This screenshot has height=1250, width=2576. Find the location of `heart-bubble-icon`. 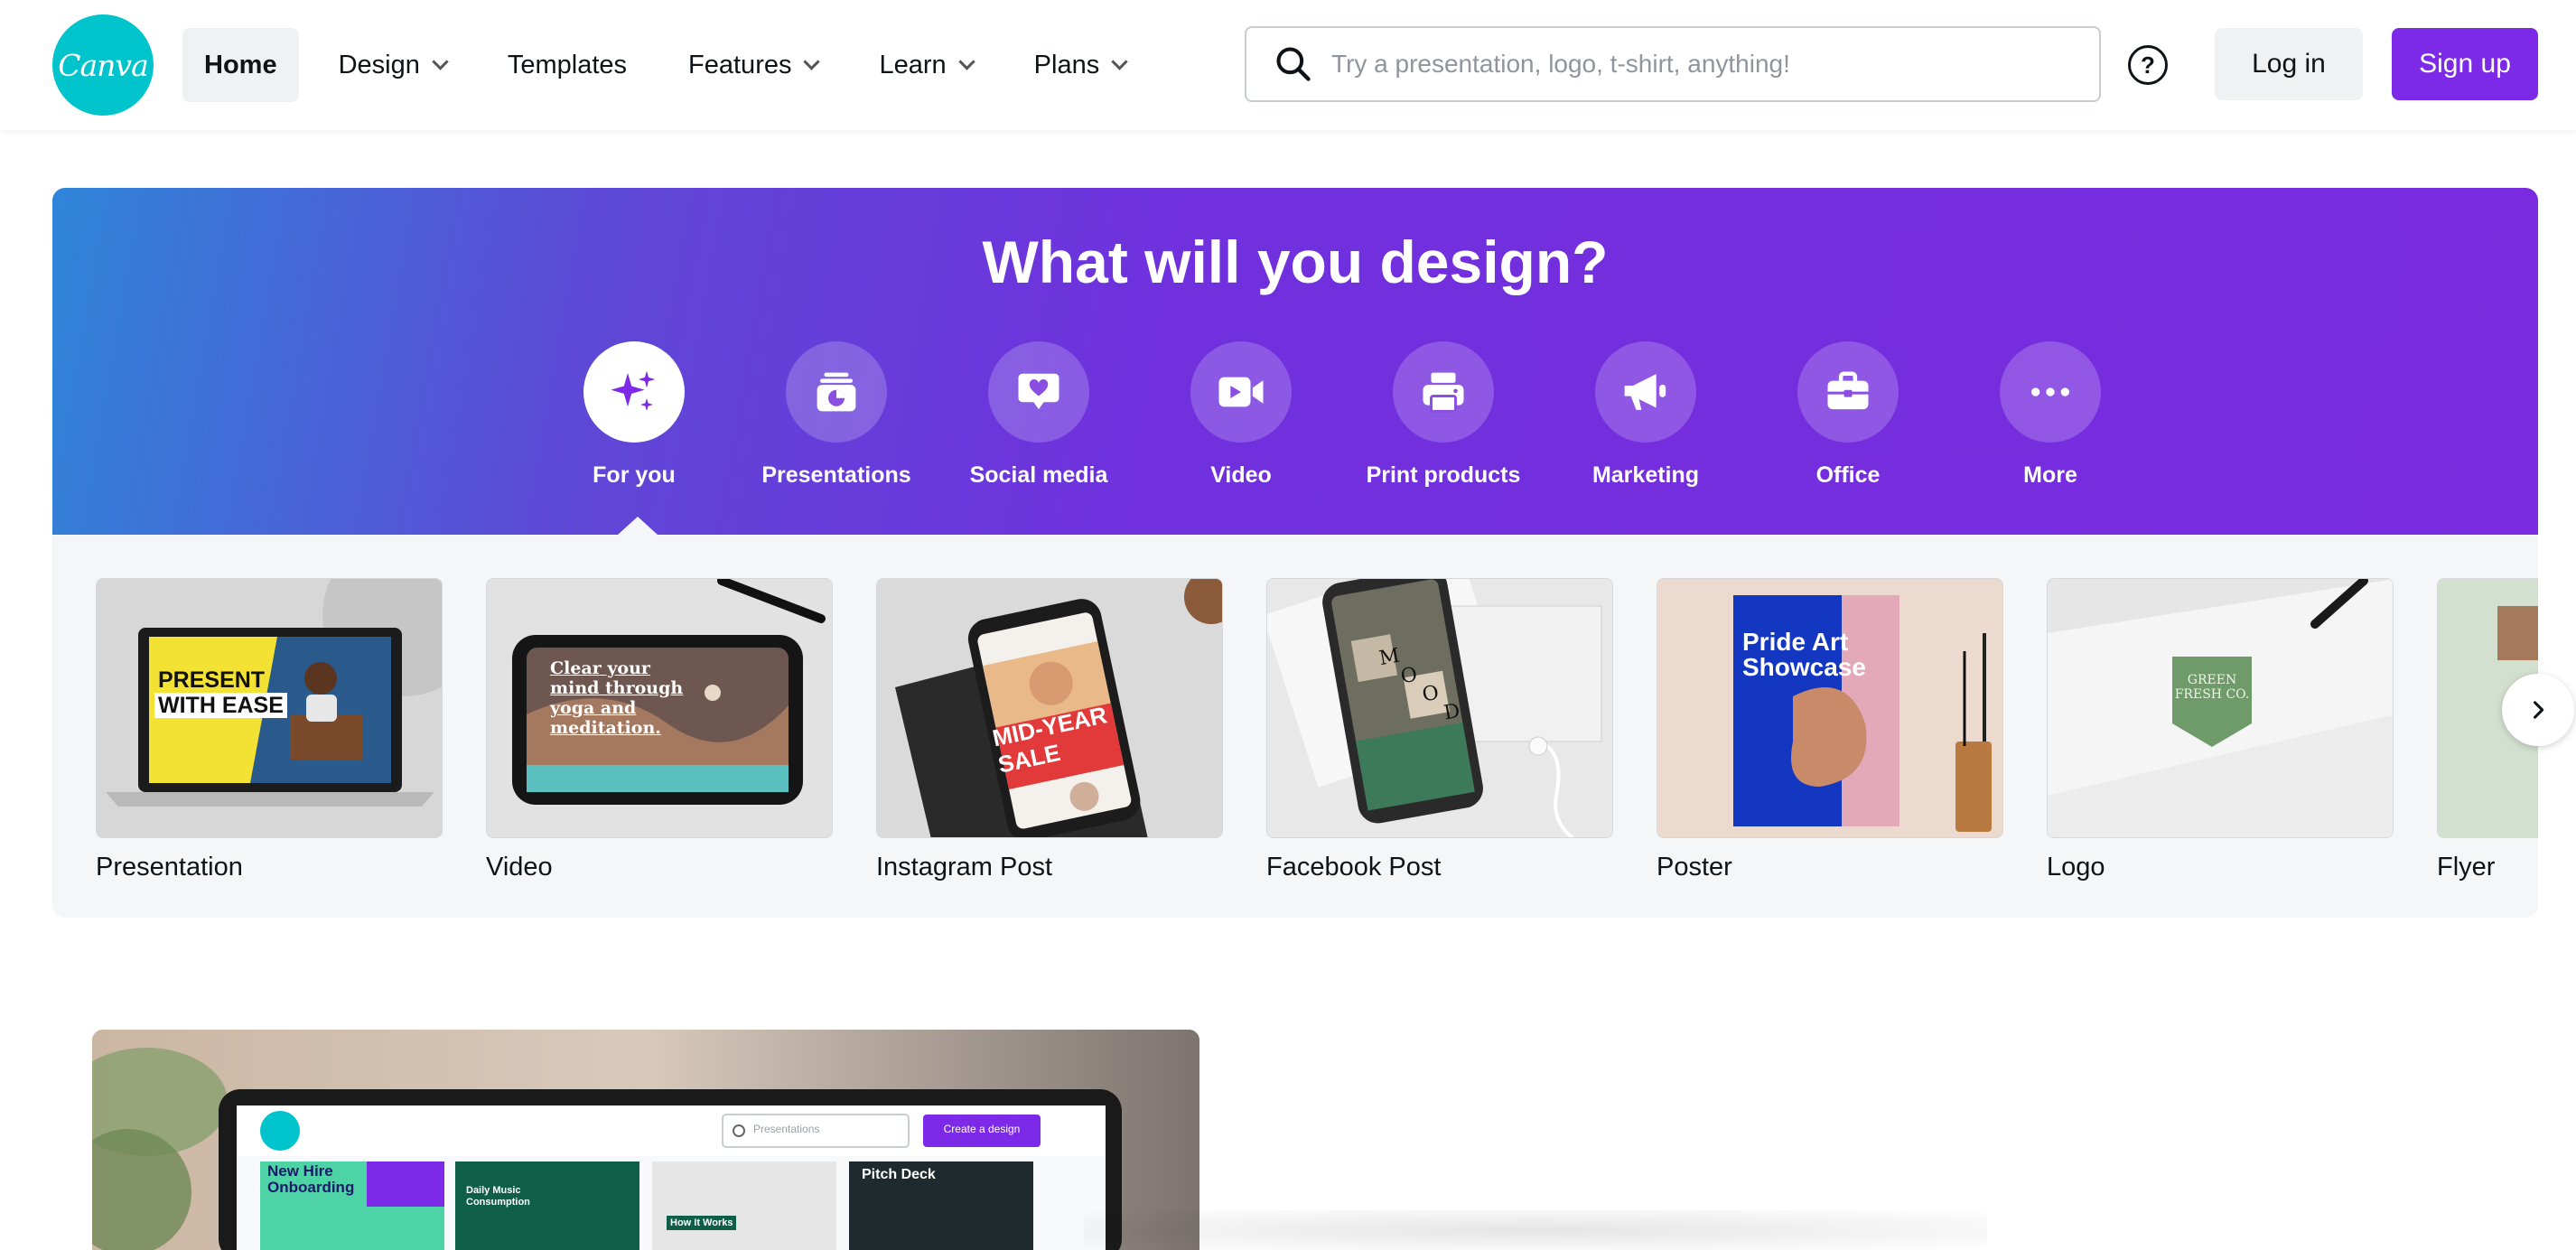

heart-bubble-icon is located at coordinates (1038, 391).